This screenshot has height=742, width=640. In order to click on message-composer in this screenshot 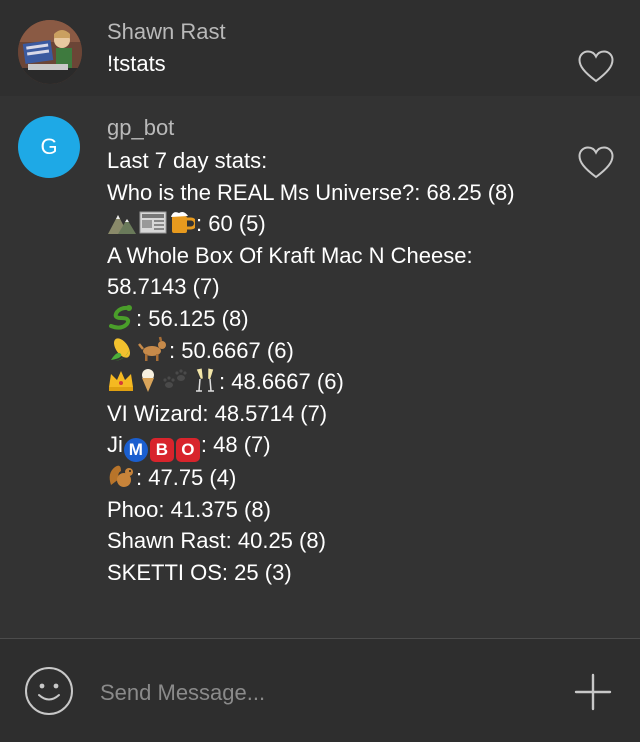, I will do `click(320, 690)`.